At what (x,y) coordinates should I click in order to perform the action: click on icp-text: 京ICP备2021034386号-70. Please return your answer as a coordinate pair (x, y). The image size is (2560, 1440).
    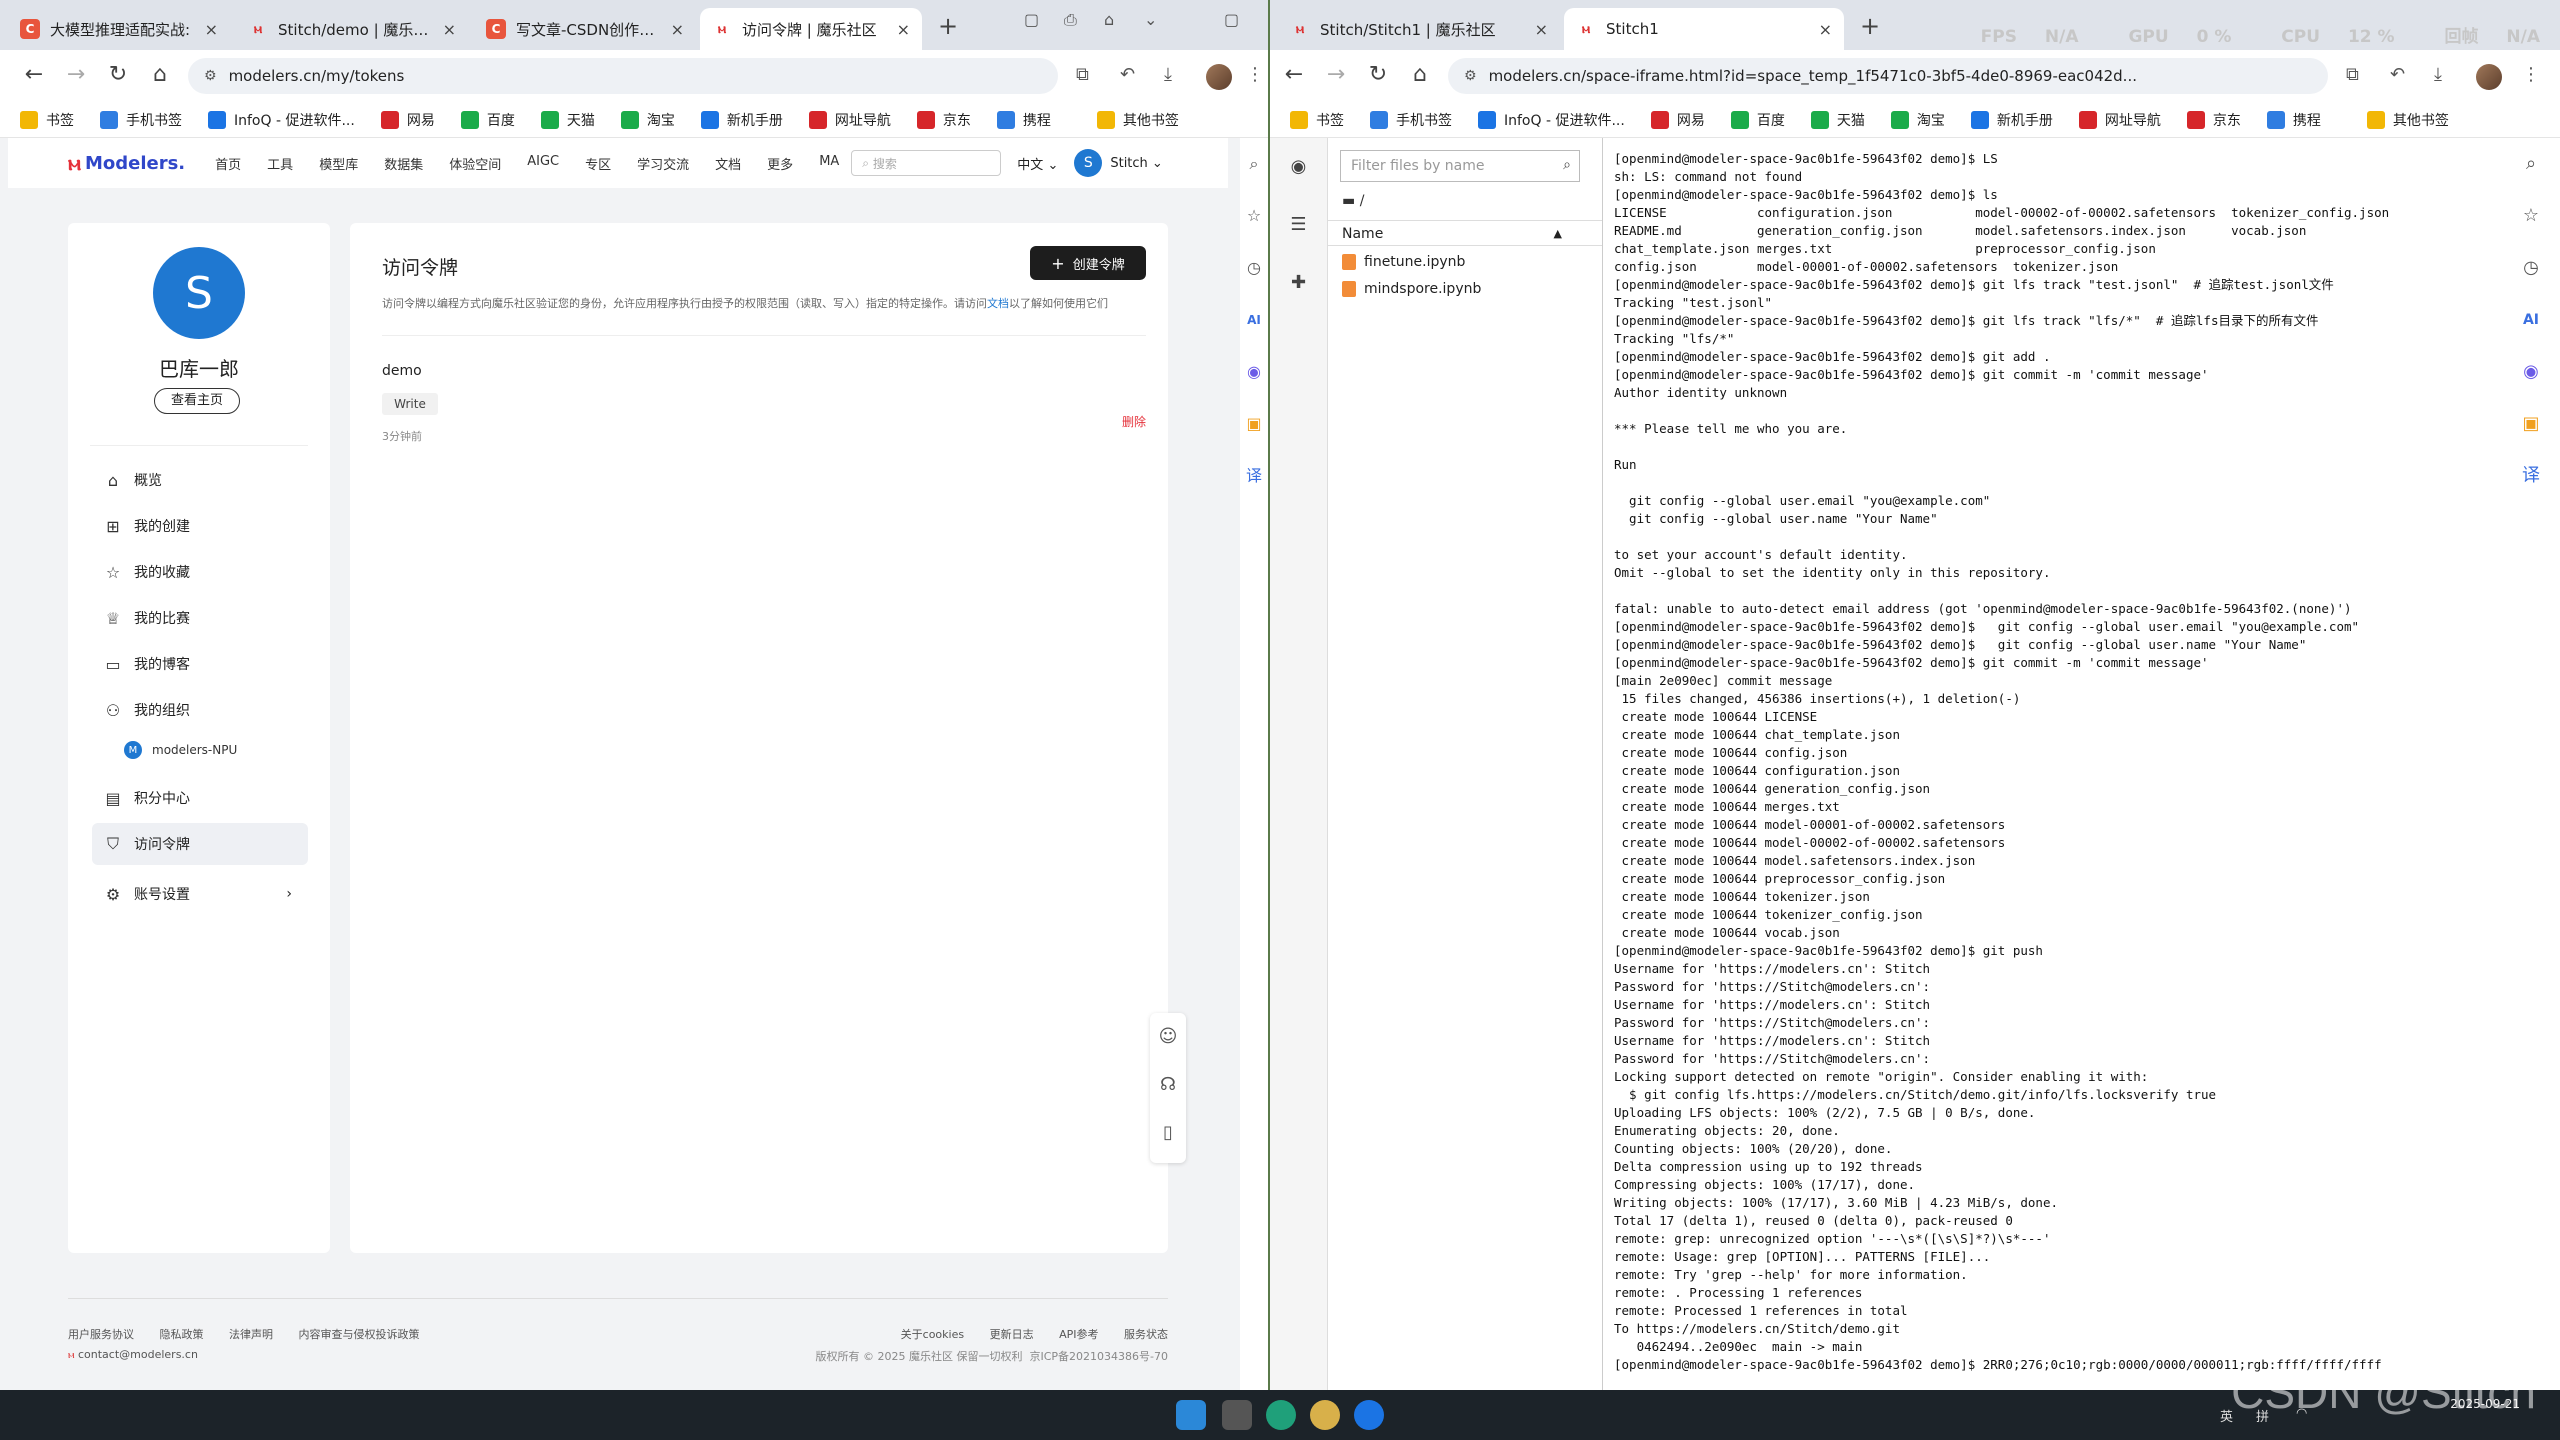
    Looking at the image, I should click on (1098, 1356).